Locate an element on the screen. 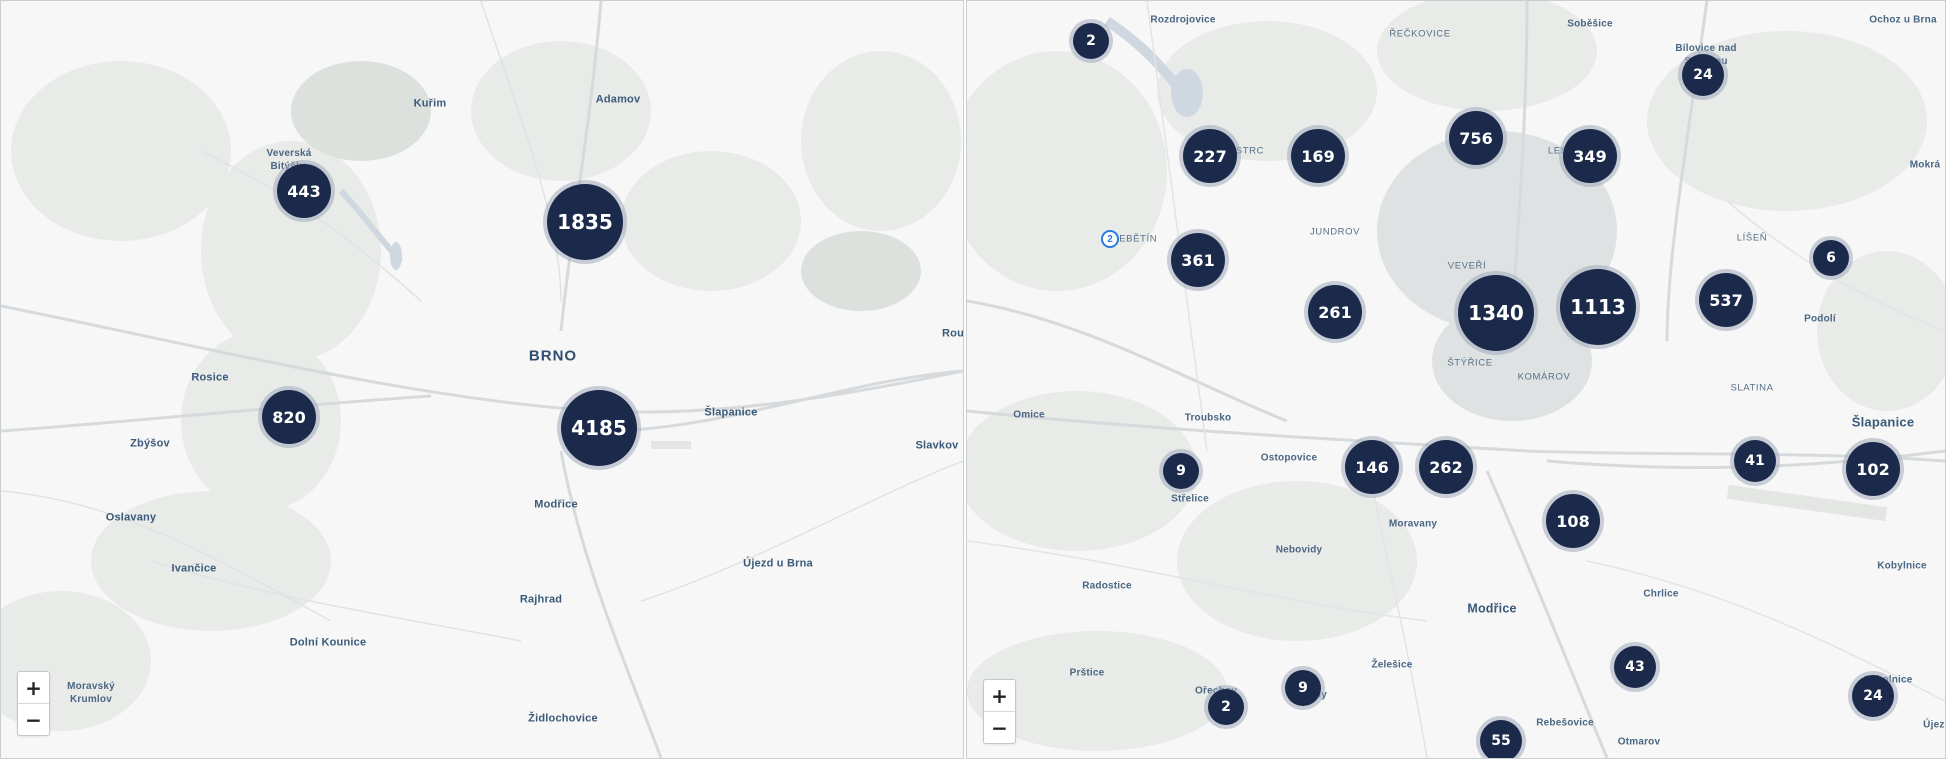 The image size is (1946, 759). place-label-moravany: Moravany is located at coordinates (1413, 524).